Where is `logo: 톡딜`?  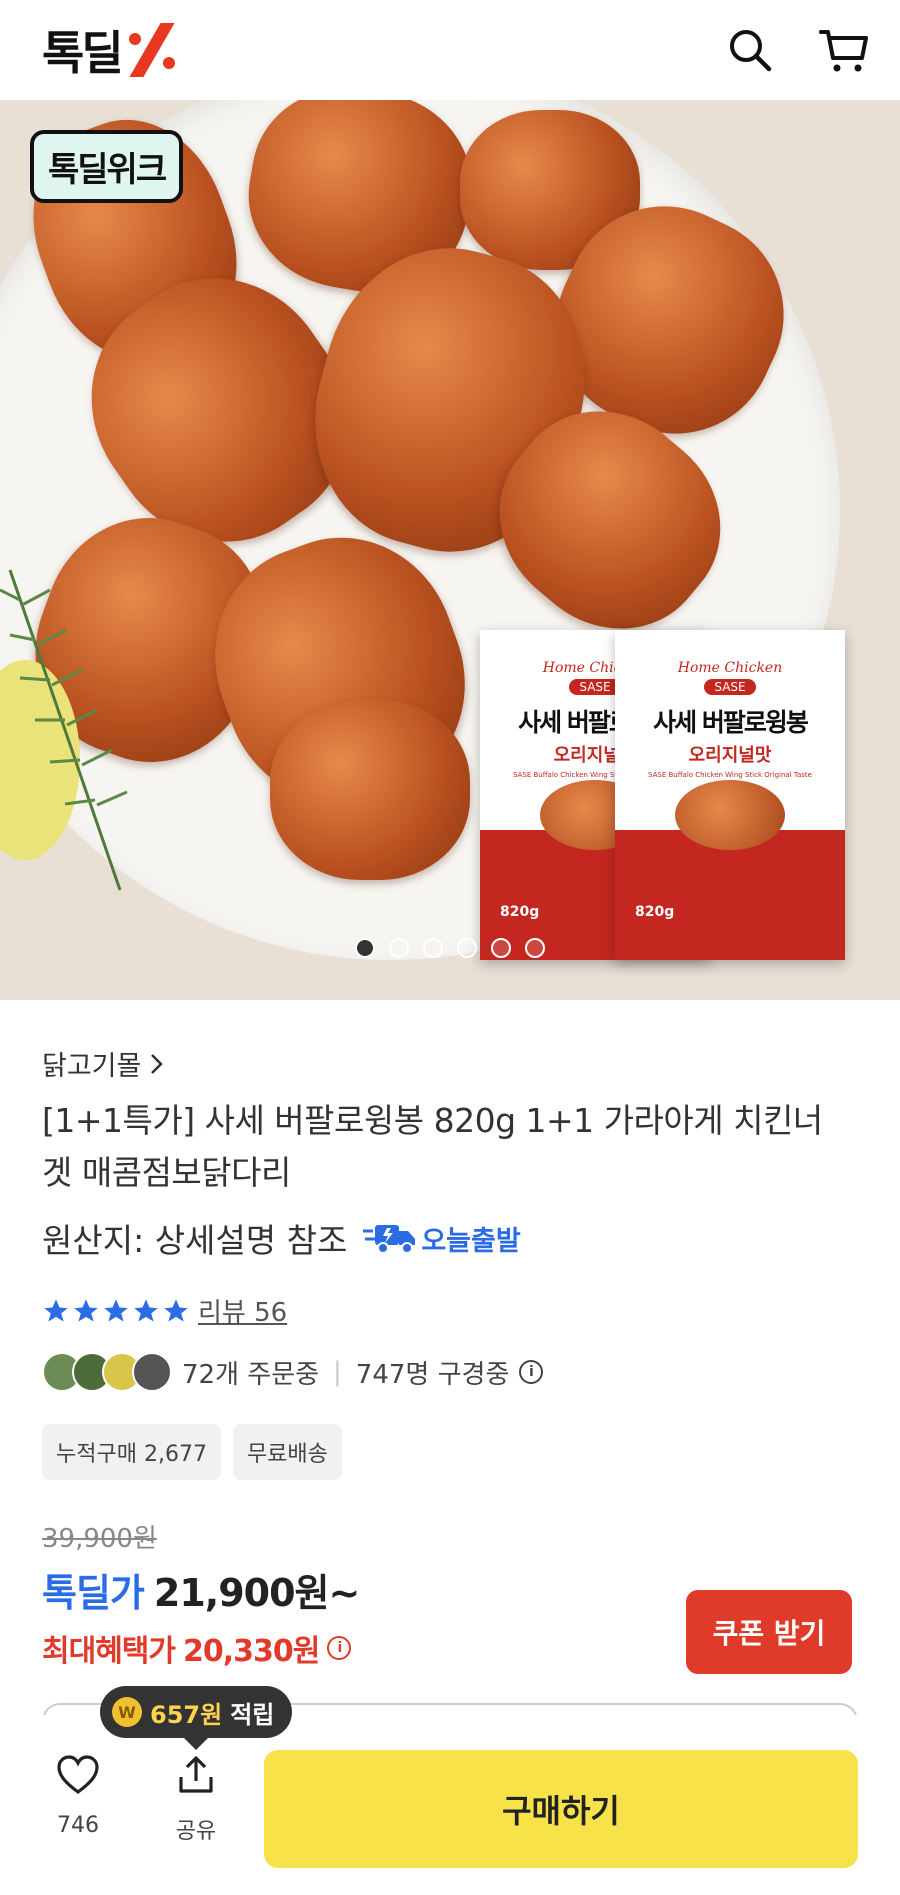 logo: 톡딜 is located at coordinates (109, 50).